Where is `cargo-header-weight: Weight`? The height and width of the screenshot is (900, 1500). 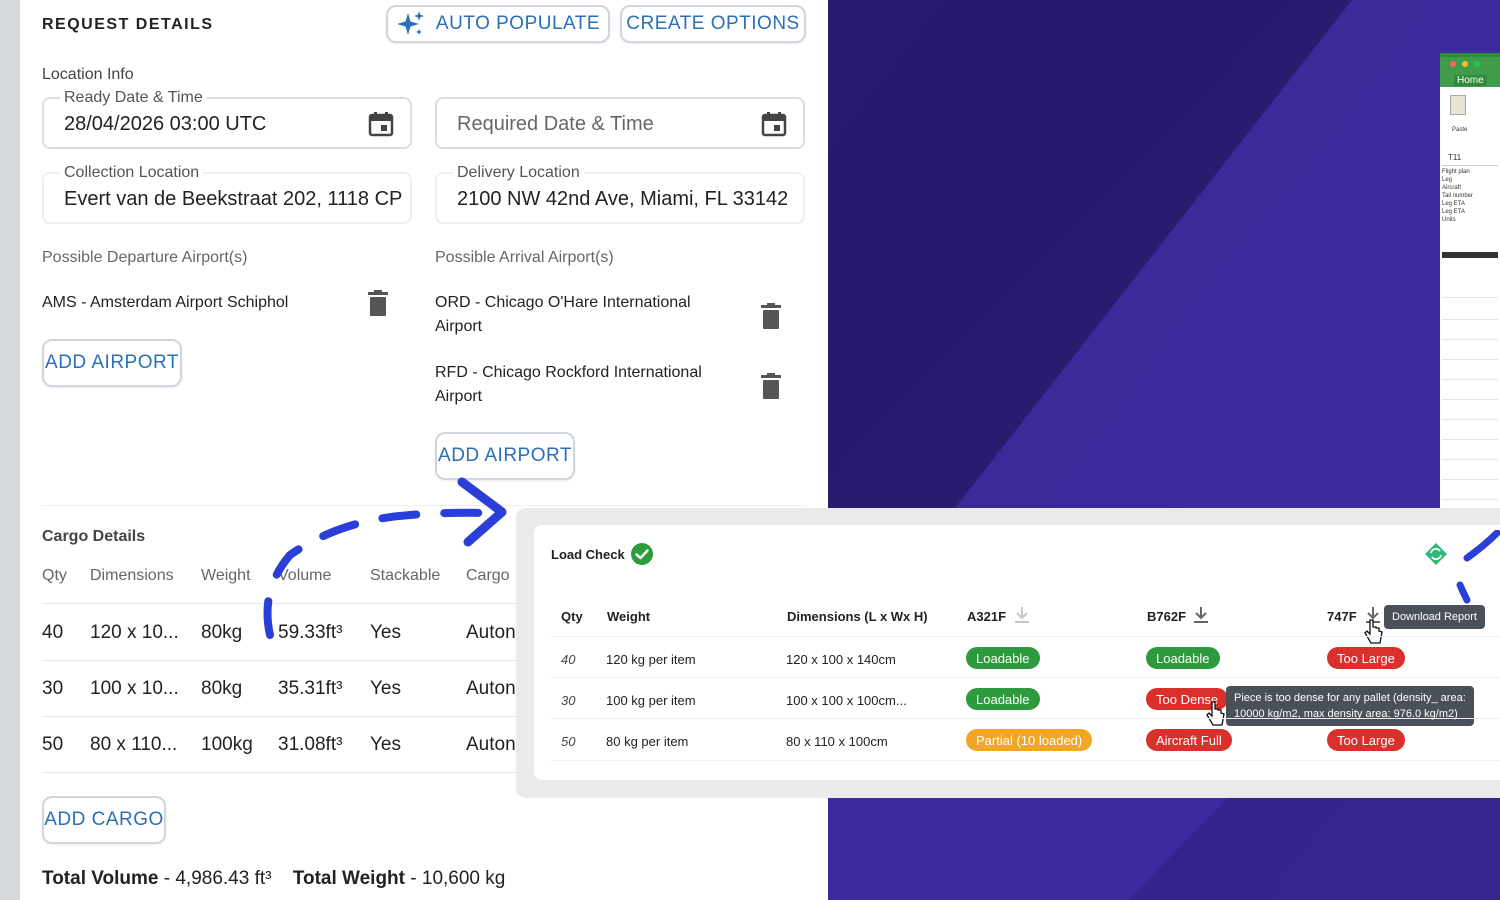 cargo-header-weight: Weight is located at coordinates (226, 575).